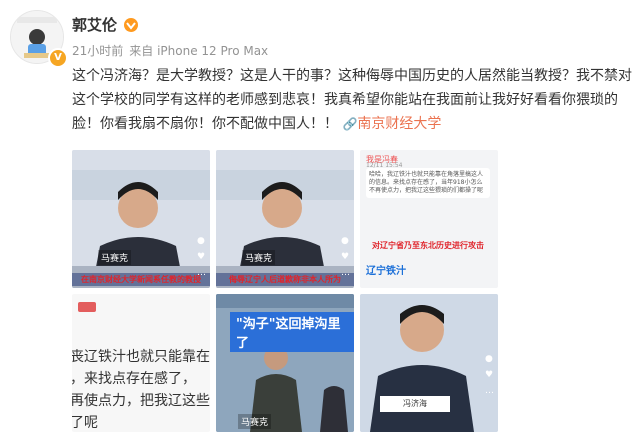  I want to click on name-board: 冯济海, so click(415, 404).